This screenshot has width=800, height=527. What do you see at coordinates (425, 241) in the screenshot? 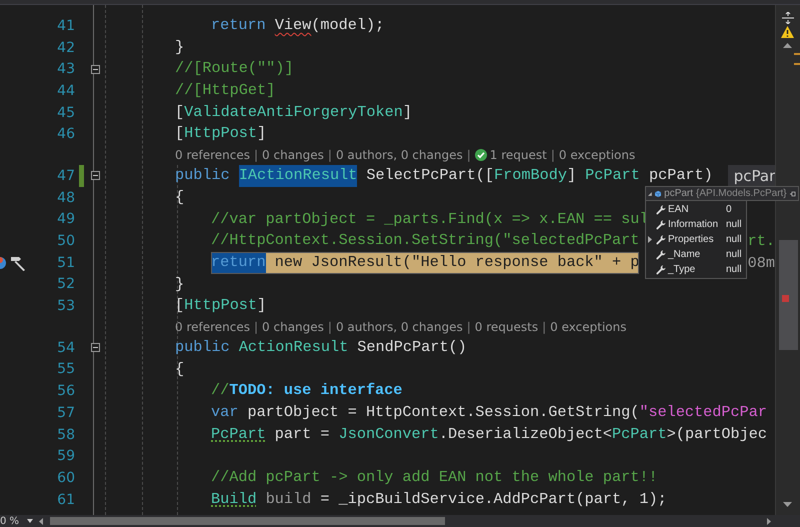
I see `code-line: //HttpContext.Session.SetString("selectedPcPart` at bounding box center [425, 241].